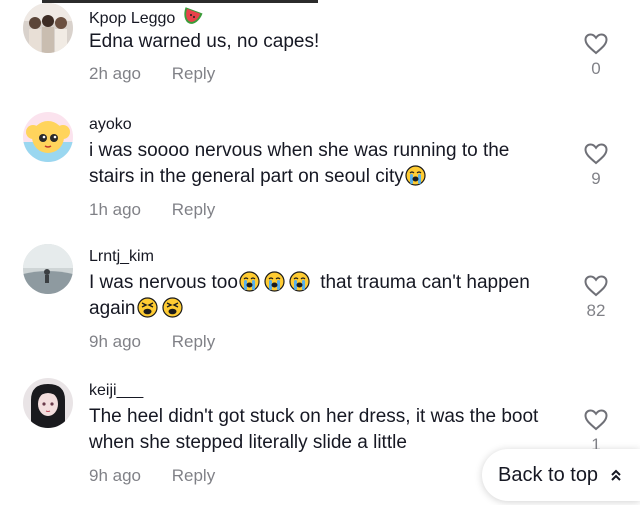 This screenshot has height=505, width=640. I want to click on comment-username: Kpop Leggo, so click(146, 17).